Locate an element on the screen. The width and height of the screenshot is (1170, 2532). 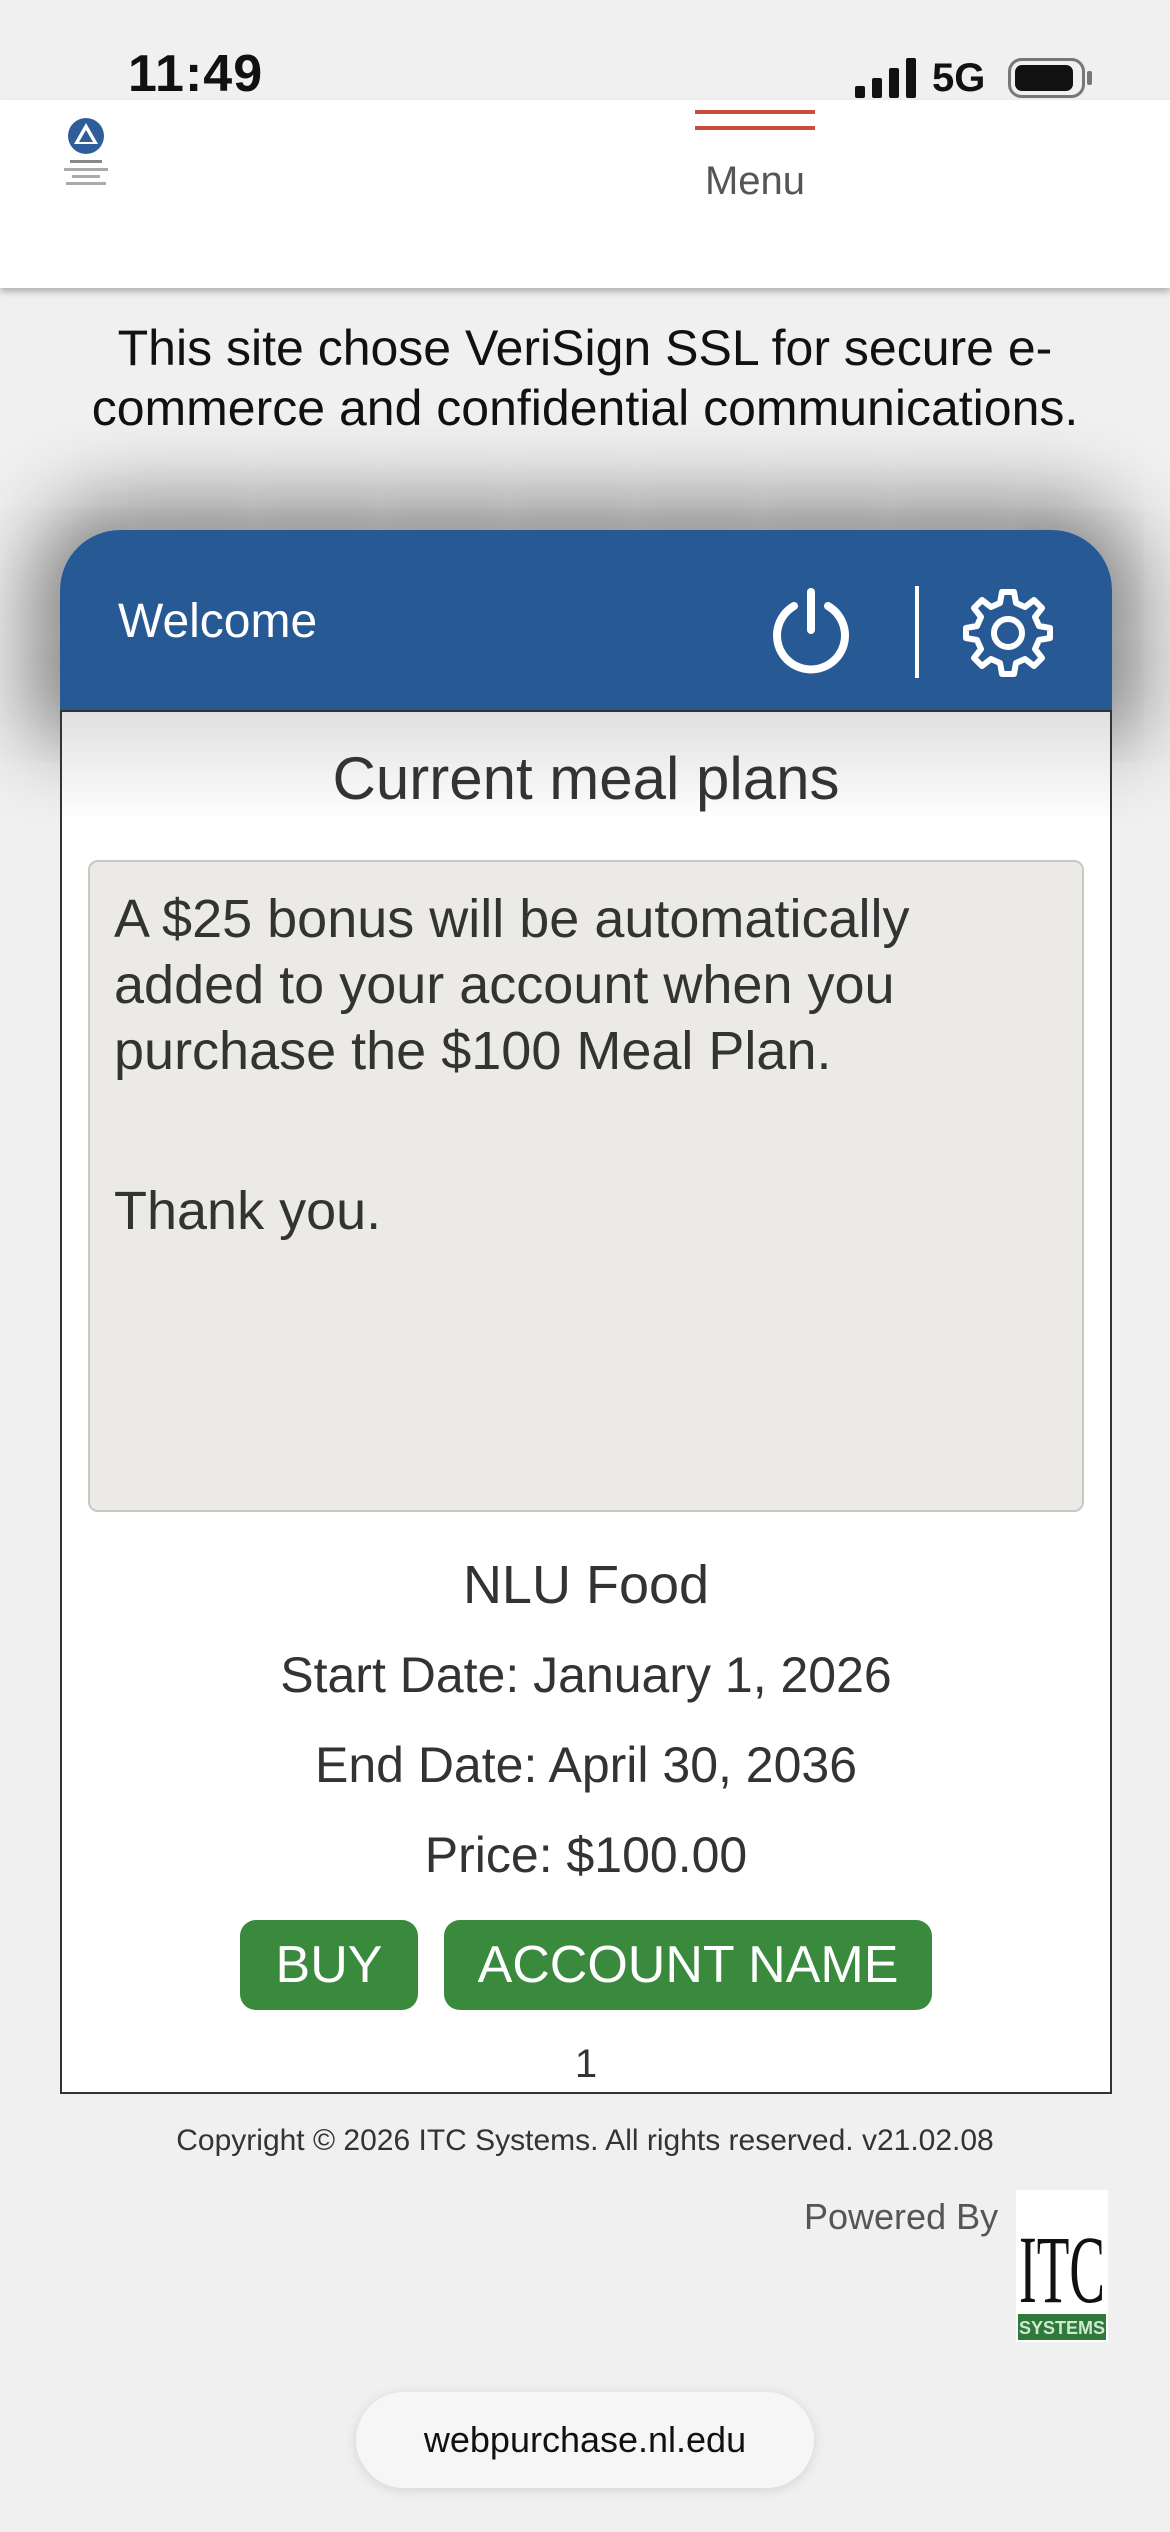
notice-thanks: Thank you. is located at coordinates (248, 1211).